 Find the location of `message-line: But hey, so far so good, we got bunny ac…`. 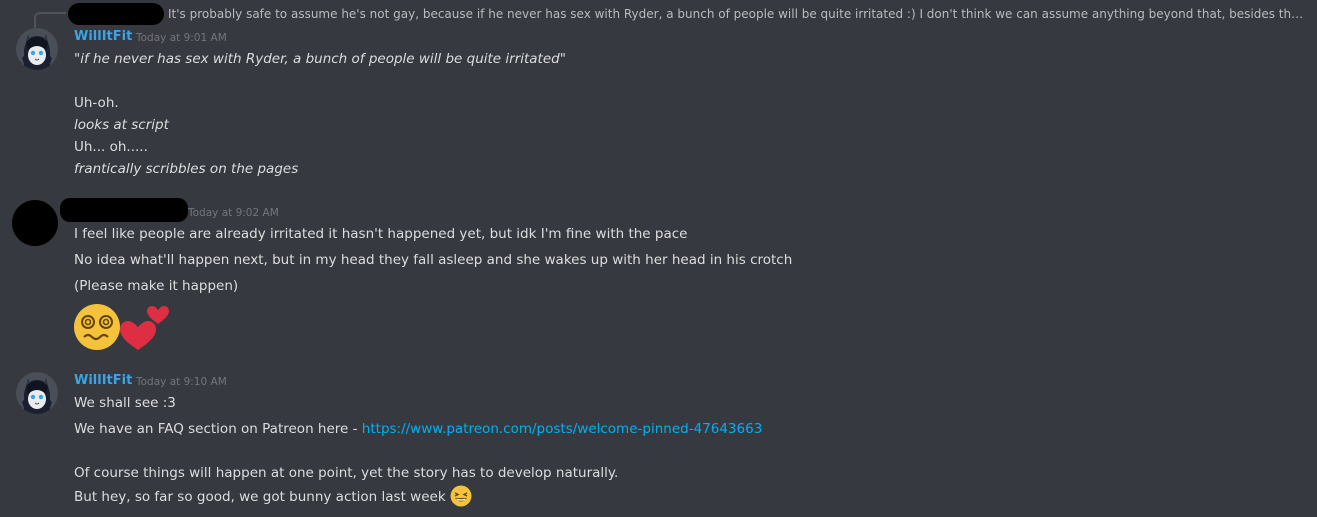

message-line: But hey, so far so good, we got bunny ac… is located at coordinates (273, 496).